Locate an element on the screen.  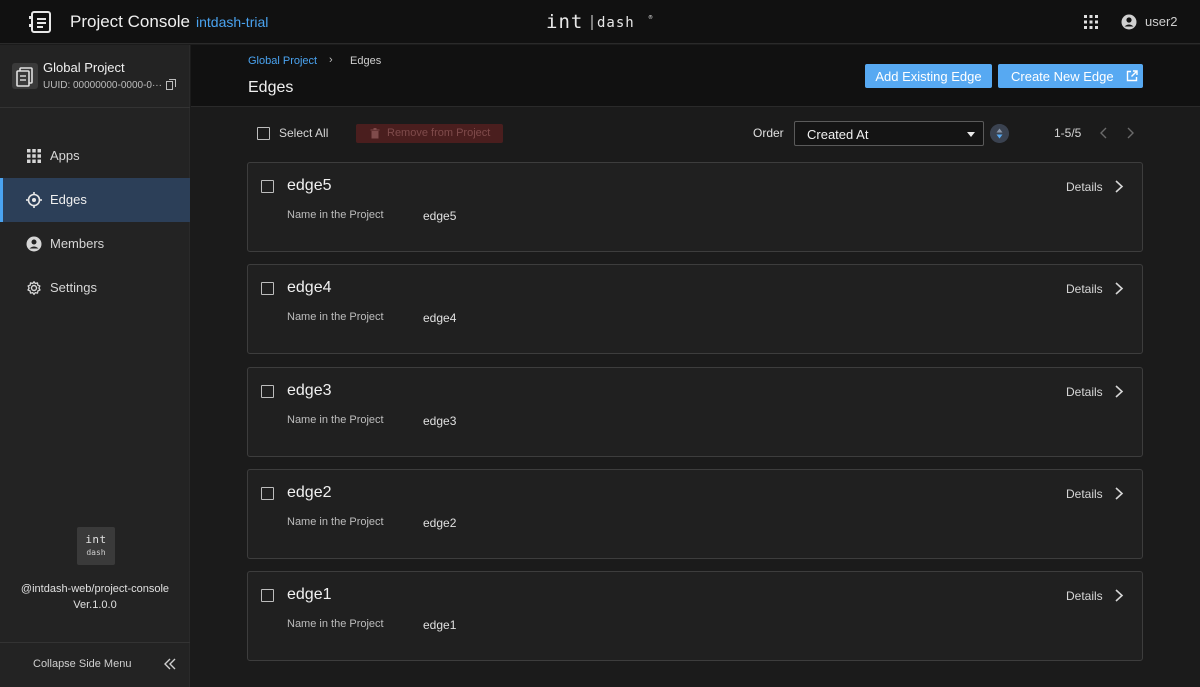
sidebar-item-apps: Apps is located at coordinates (95, 156).